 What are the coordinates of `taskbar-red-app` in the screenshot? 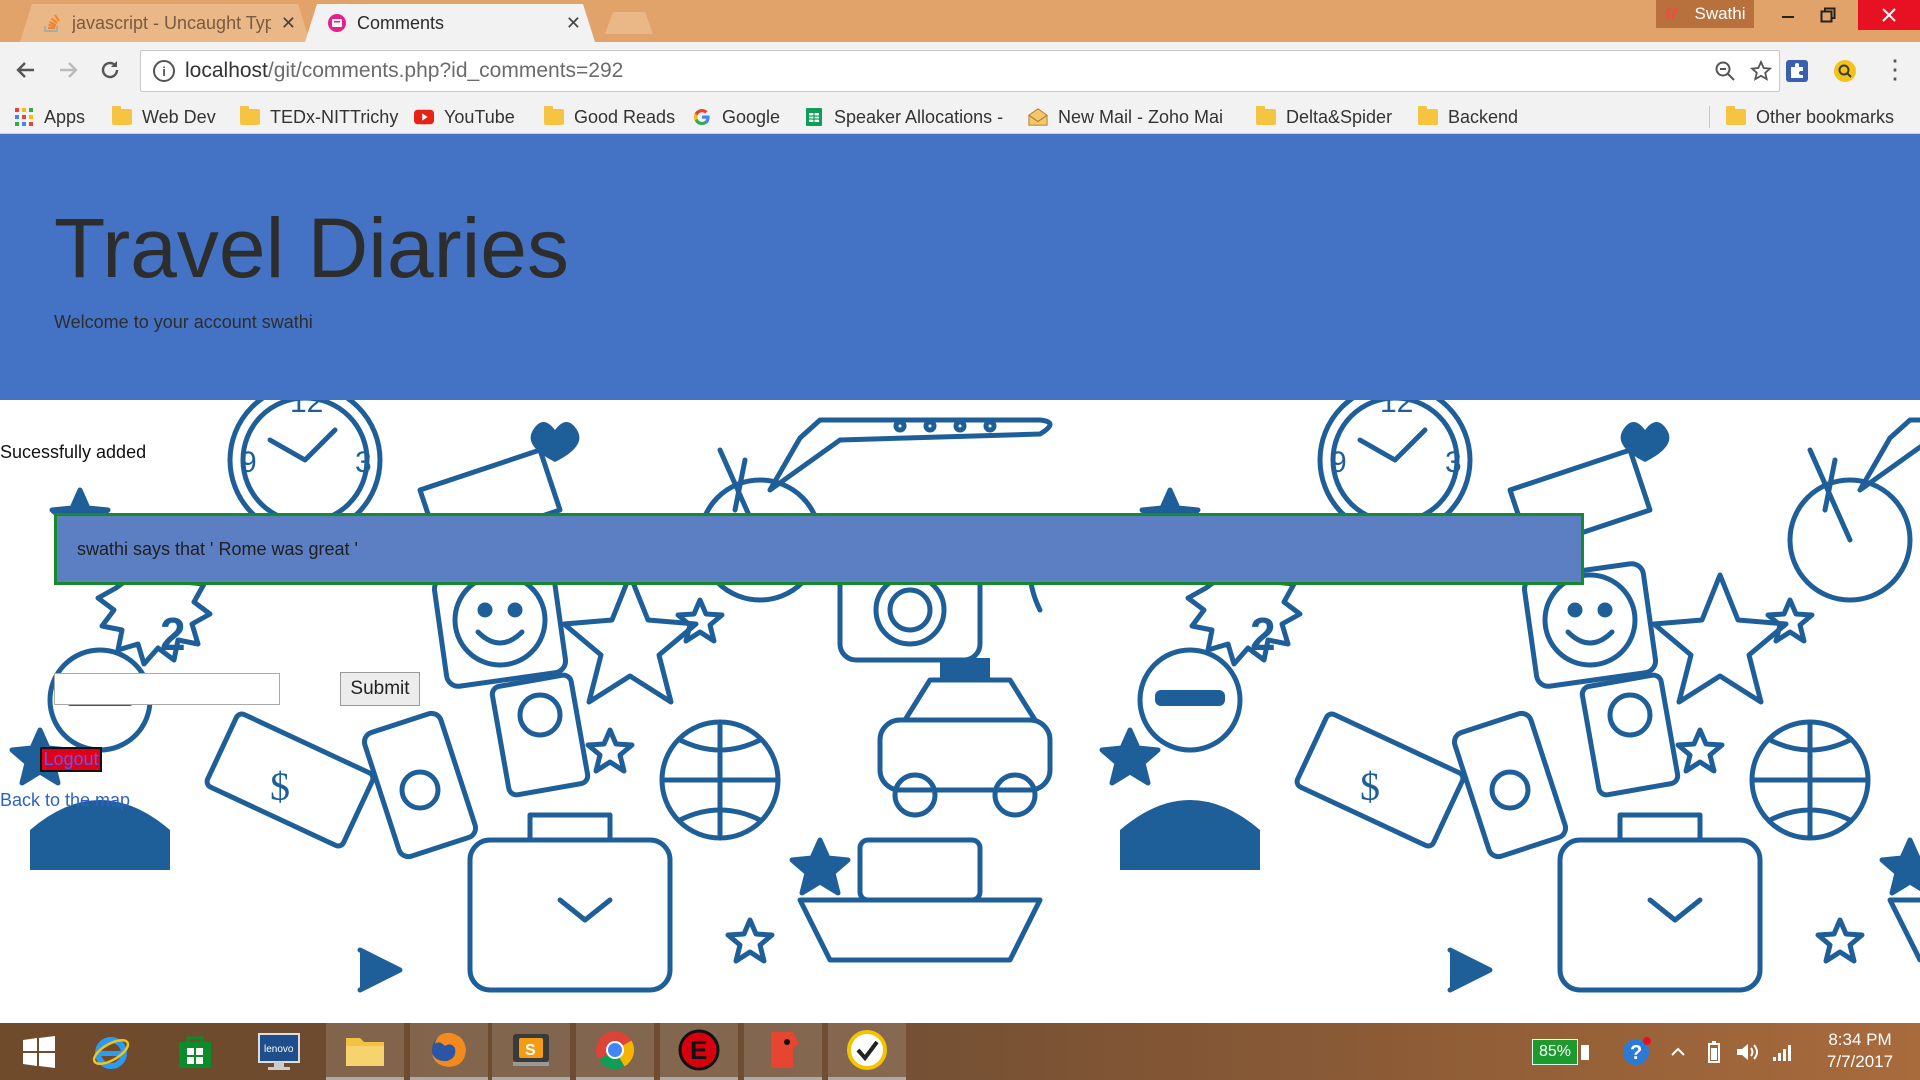 It's located at (783, 1051).